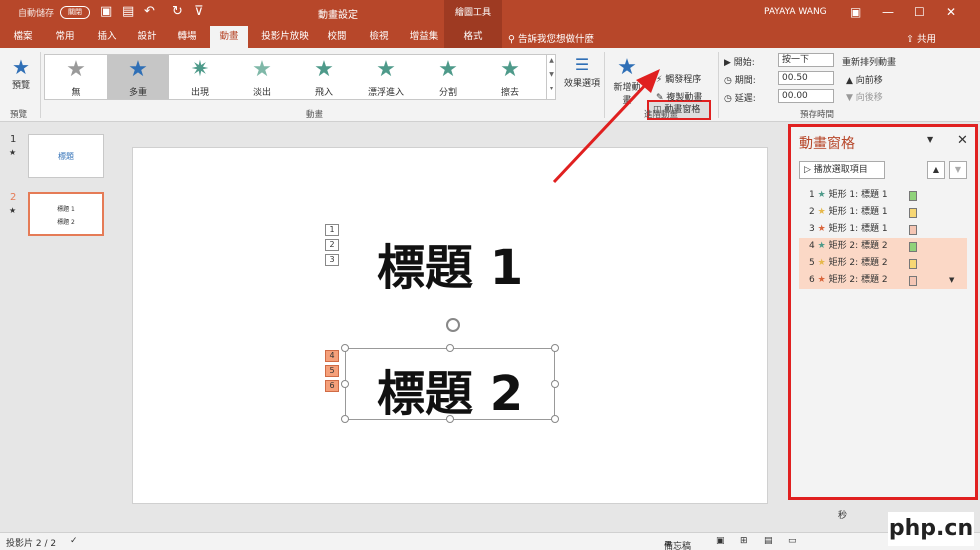 The height and width of the screenshot is (550, 980). I want to click on watermark-logo: php.cn, so click(931, 529).